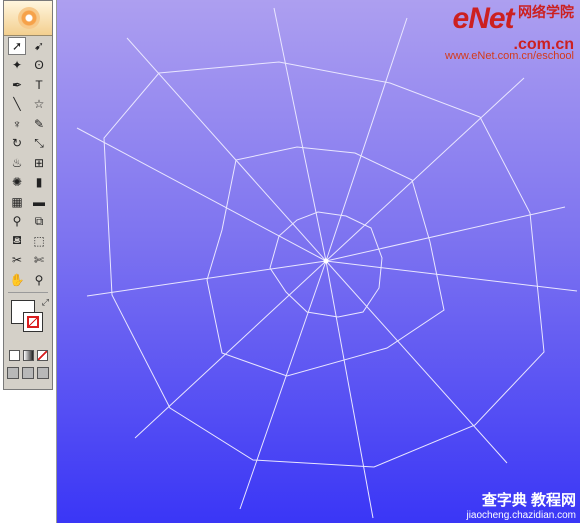 The width and height of the screenshot is (580, 523). I want to click on tool-row: ▦ ▬, so click(28, 202).